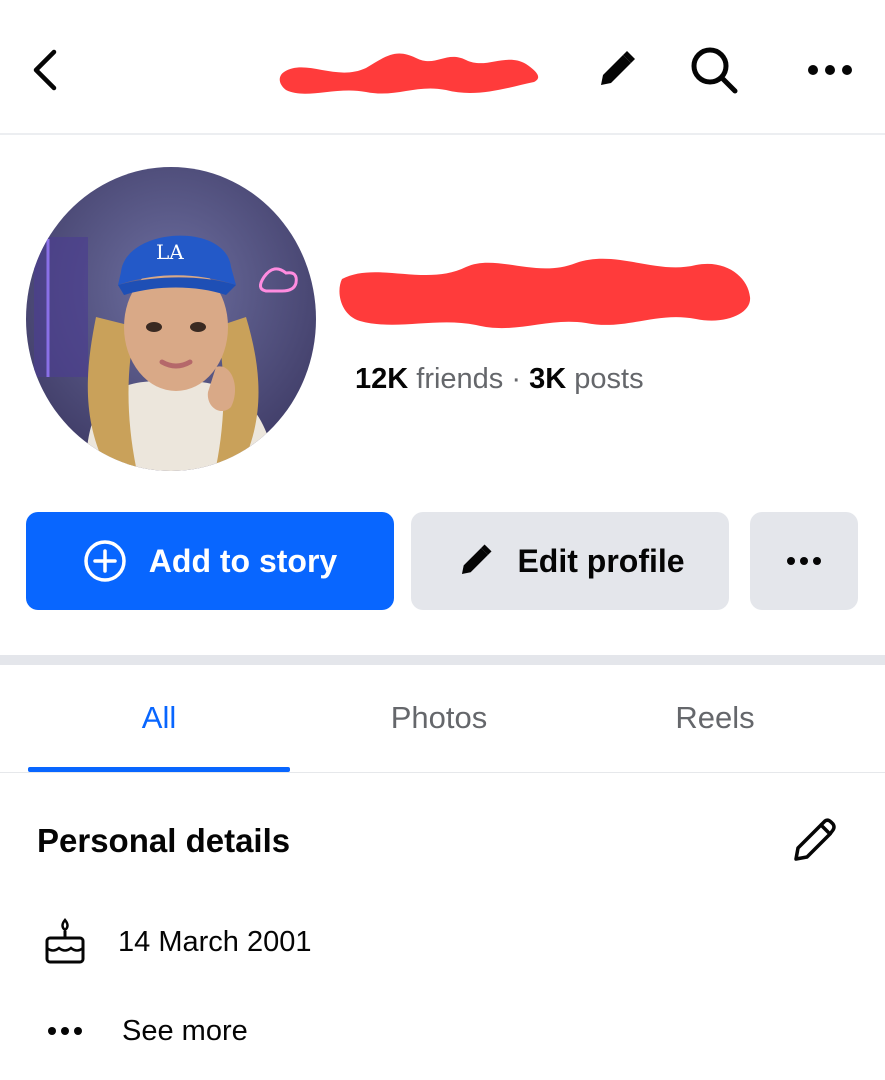 The width and height of the screenshot is (885, 1080). I want to click on search-button, so click(714, 70).